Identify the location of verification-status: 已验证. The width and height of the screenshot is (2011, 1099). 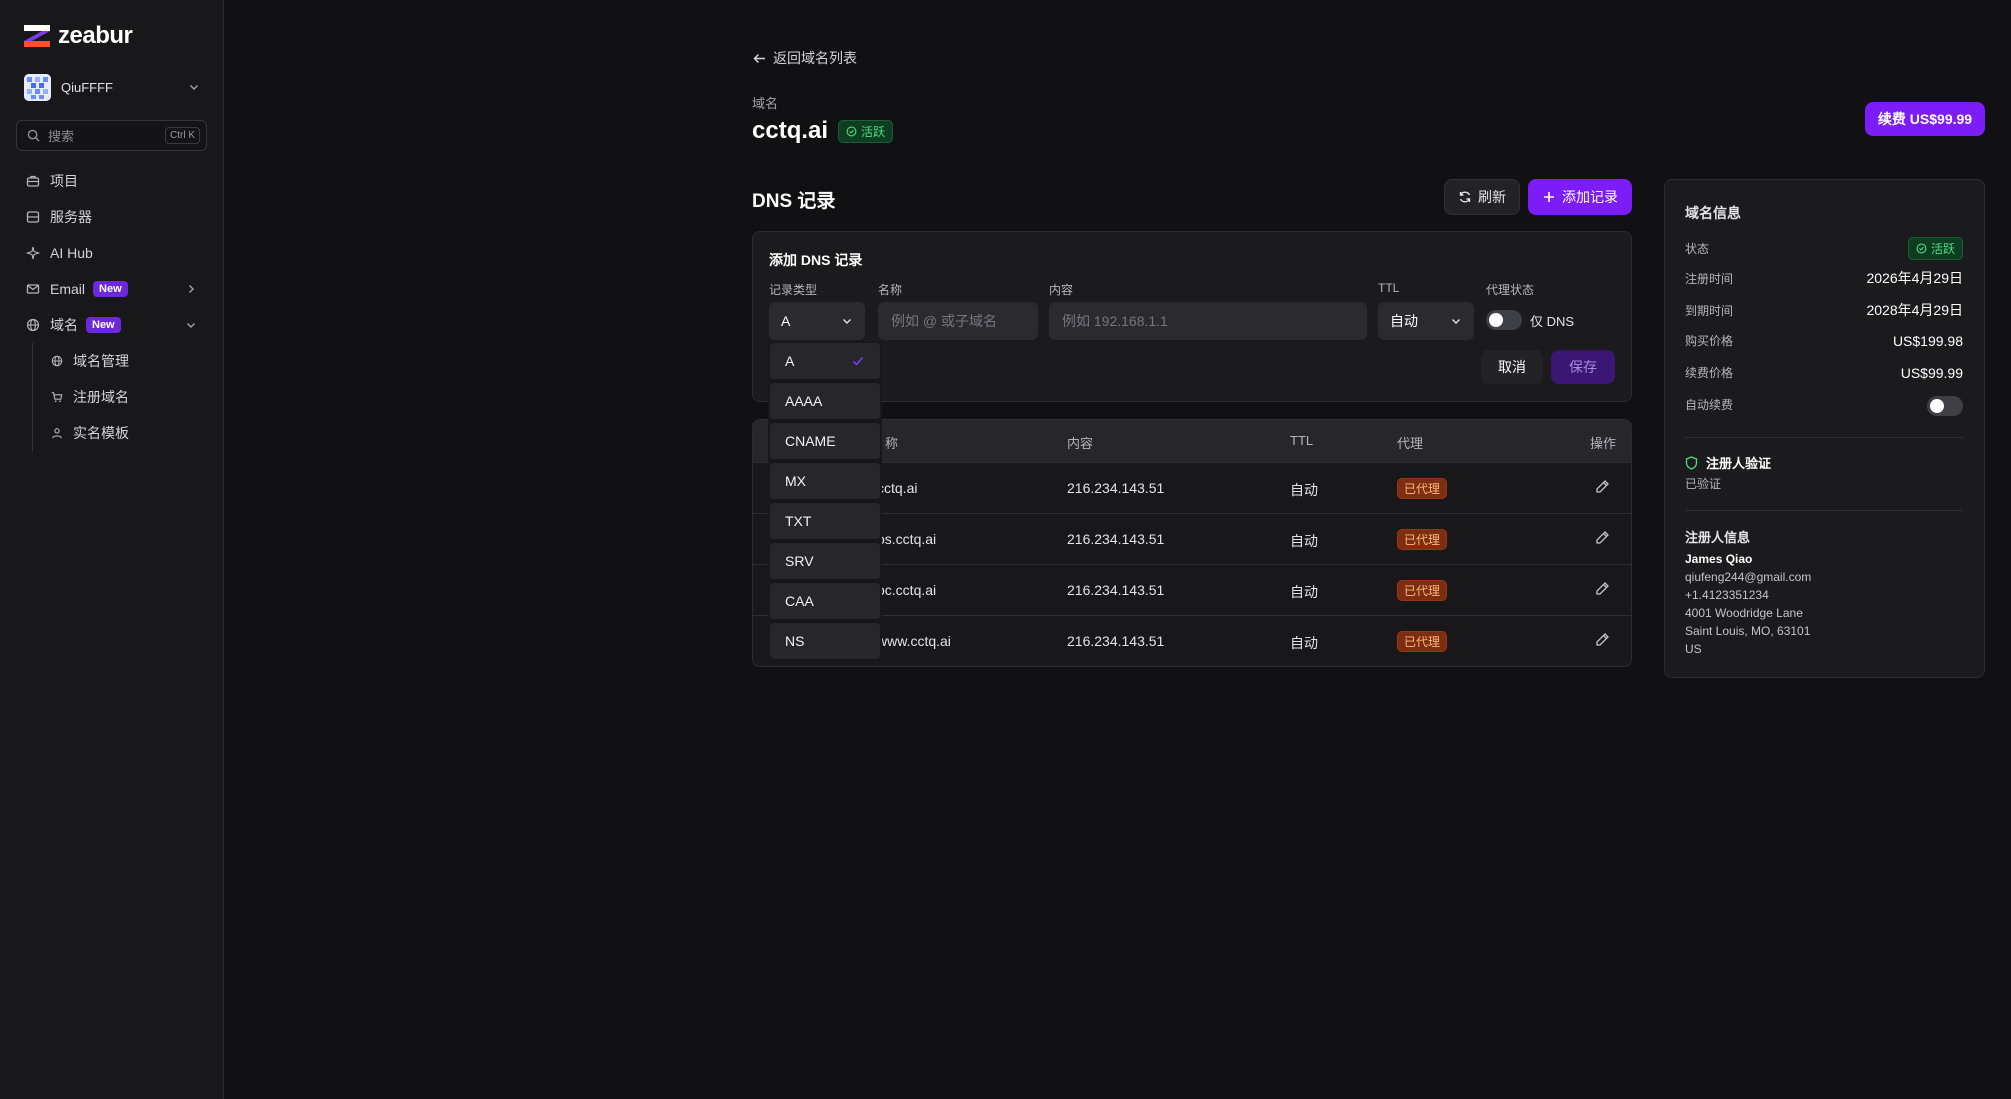
(1703, 484).